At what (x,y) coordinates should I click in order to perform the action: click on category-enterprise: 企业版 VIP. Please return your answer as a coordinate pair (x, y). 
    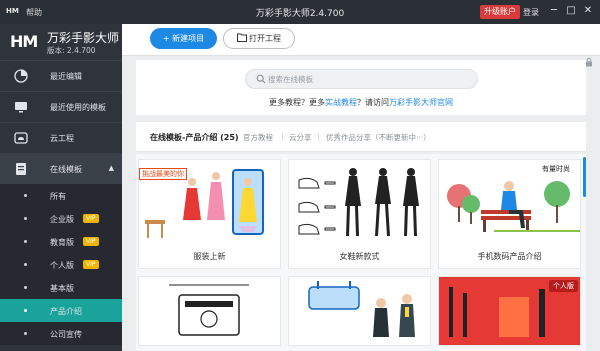
    Looking at the image, I should click on (61, 218).